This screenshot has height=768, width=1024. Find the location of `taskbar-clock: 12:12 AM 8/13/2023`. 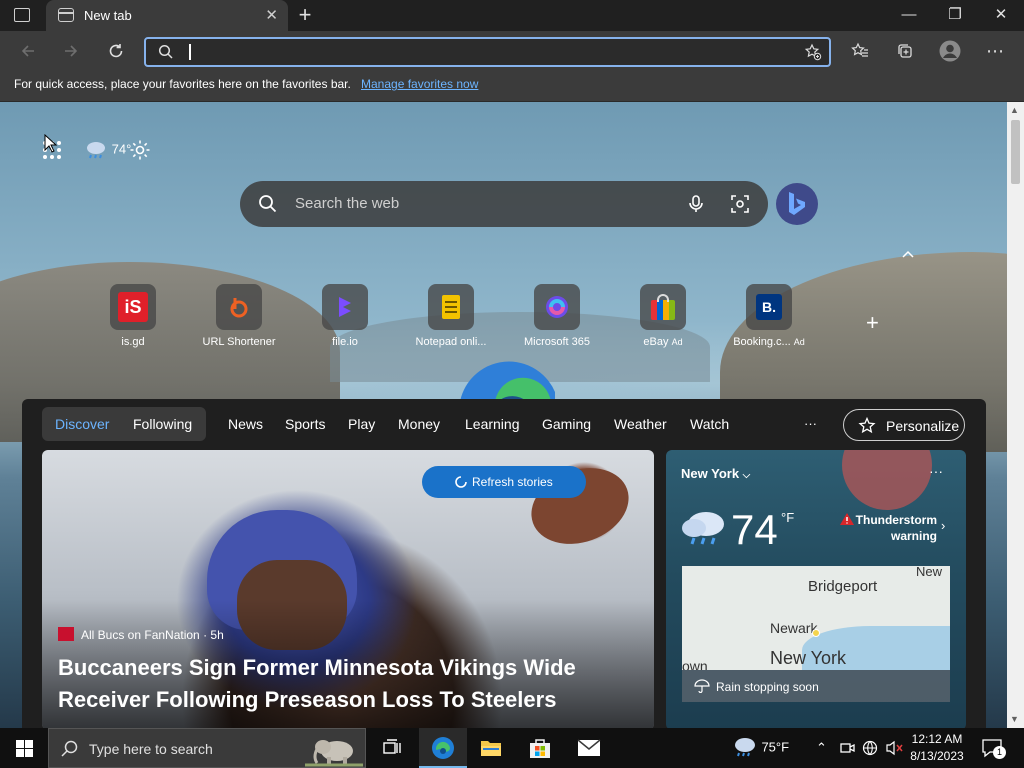

taskbar-clock: 12:12 AM 8/13/2023 is located at coordinates (937, 748).